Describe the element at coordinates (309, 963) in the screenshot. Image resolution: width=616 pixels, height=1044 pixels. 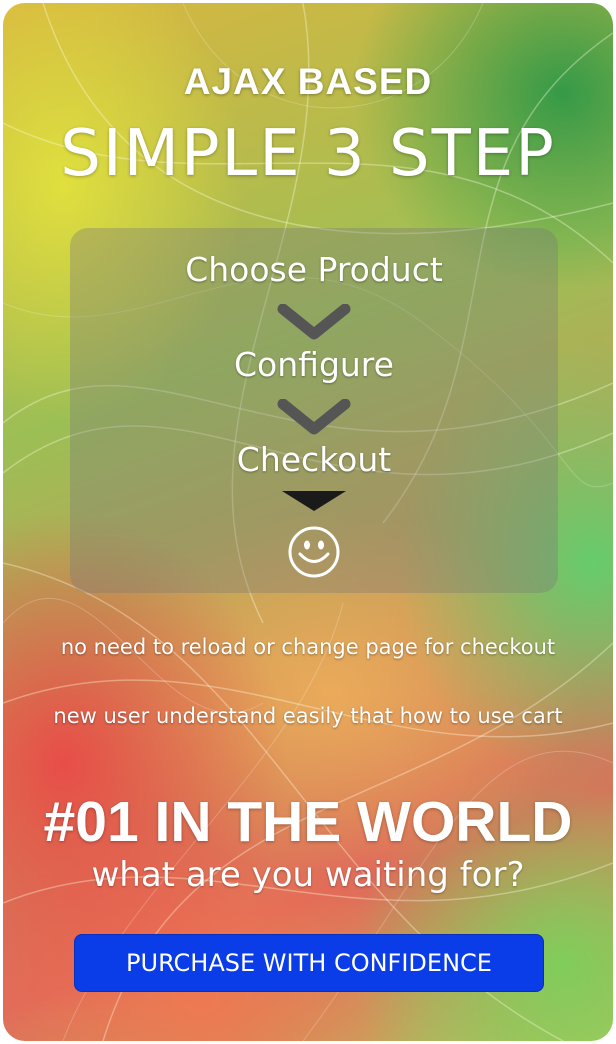
I see `purchase-button: PURCHASE WITH CONFIDENCE` at that location.